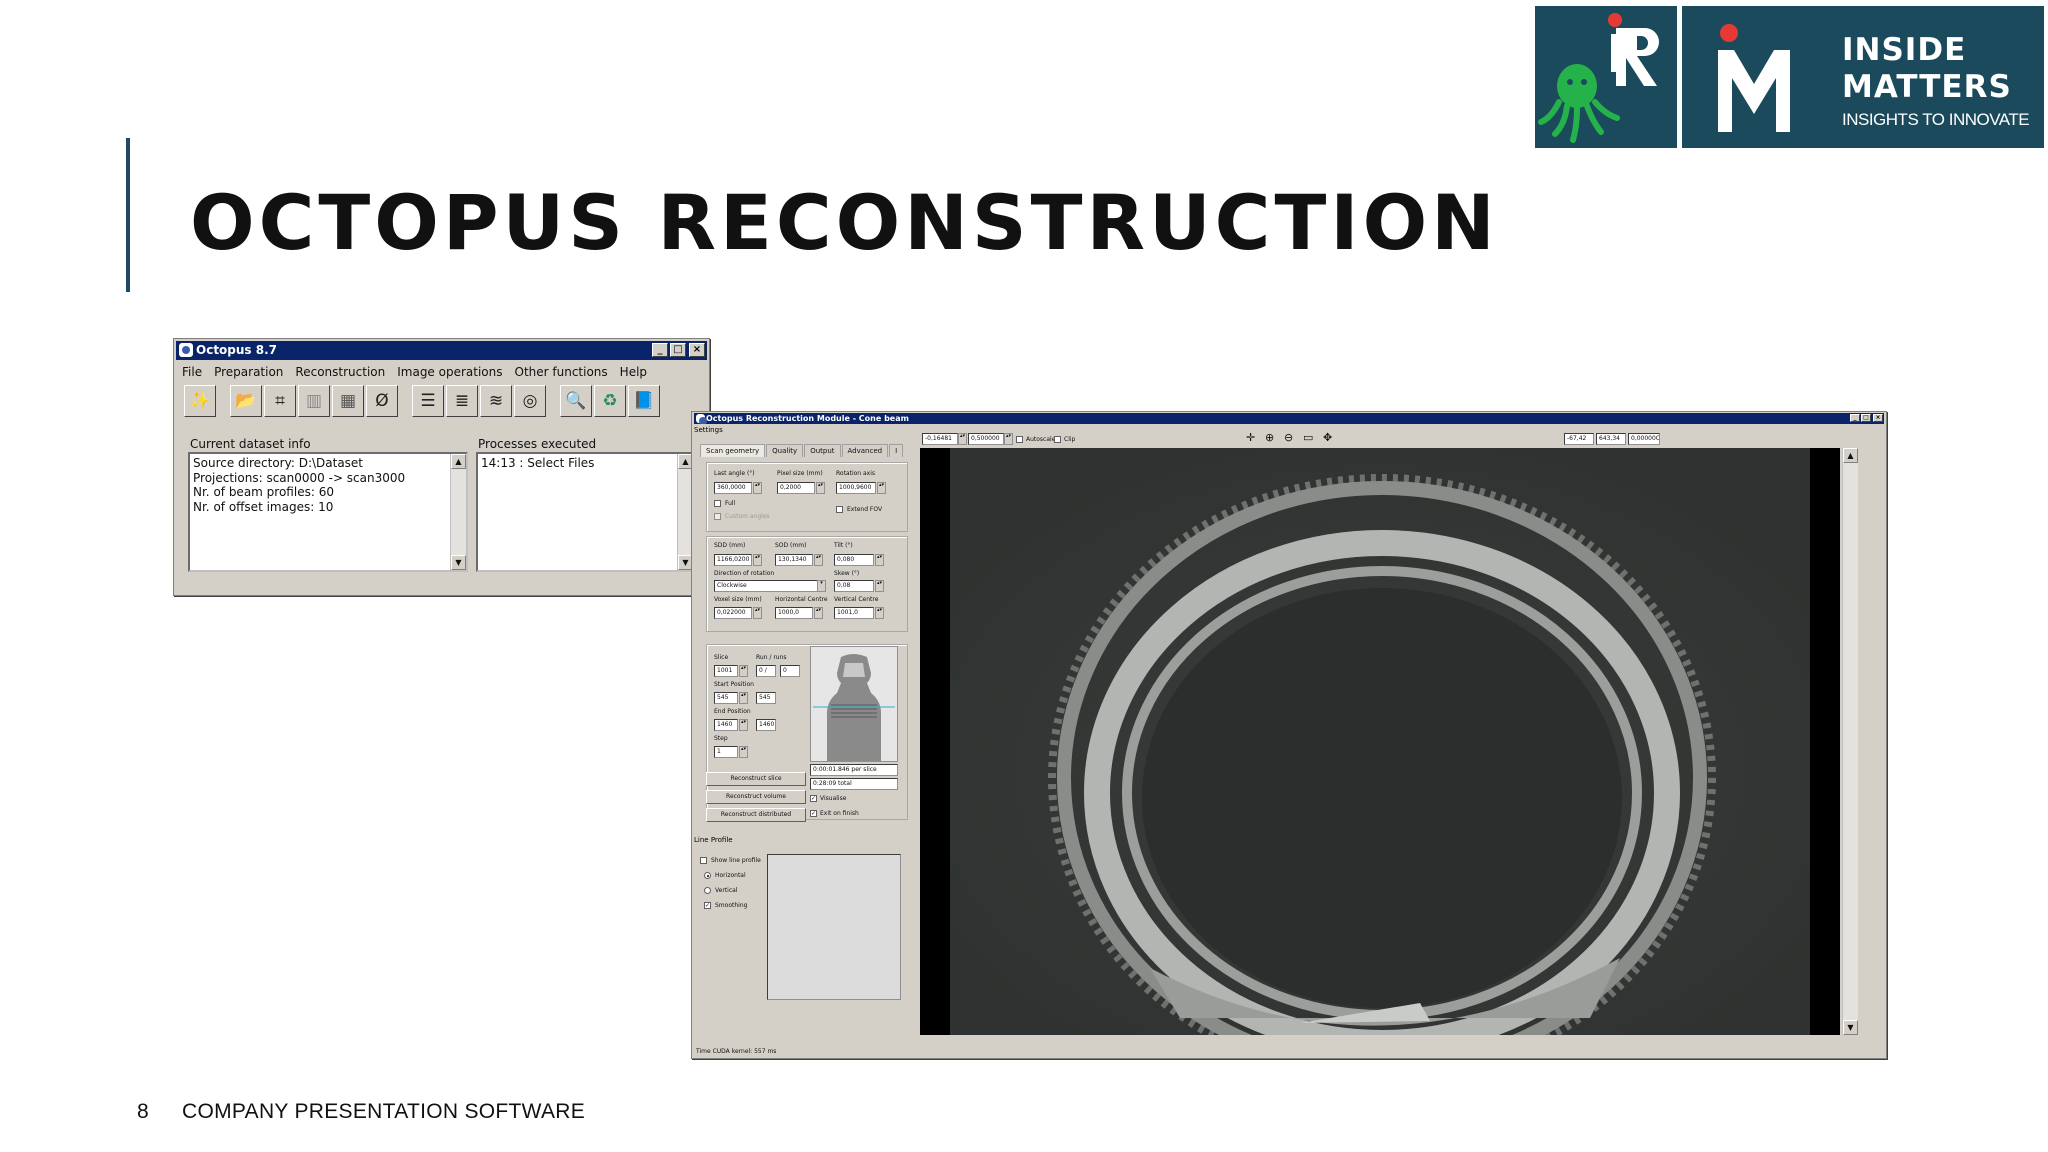 This screenshot has width=2048, height=1152. I want to click on filter-icon: Ø, so click(382, 401).